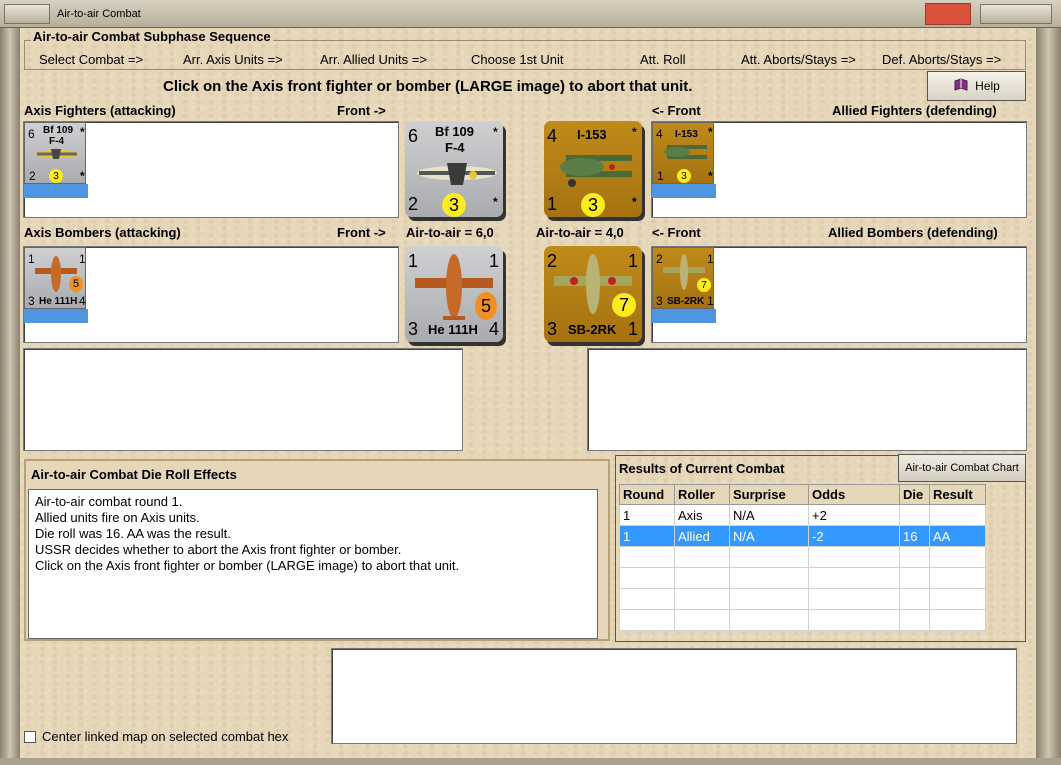 The width and height of the screenshot is (1061, 765). Describe the element at coordinates (702, 494) in the screenshot. I see `col-roller: Roller` at that location.